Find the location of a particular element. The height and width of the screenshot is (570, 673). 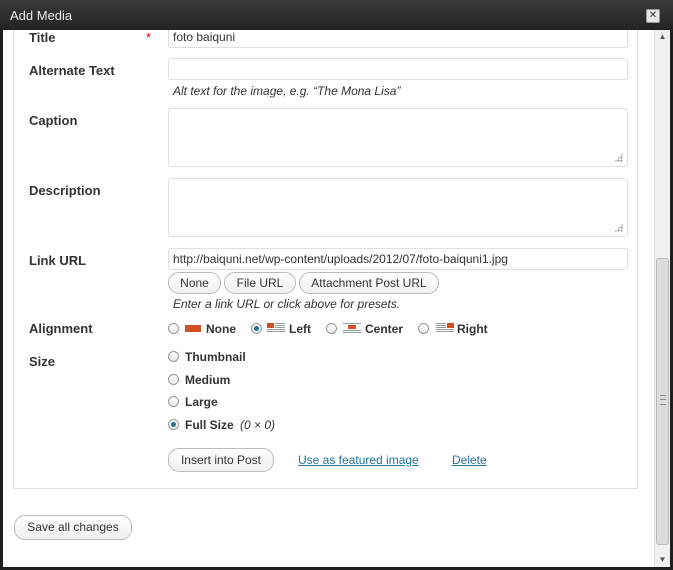

size-medium-label: Medium is located at coordinates (208, 380).